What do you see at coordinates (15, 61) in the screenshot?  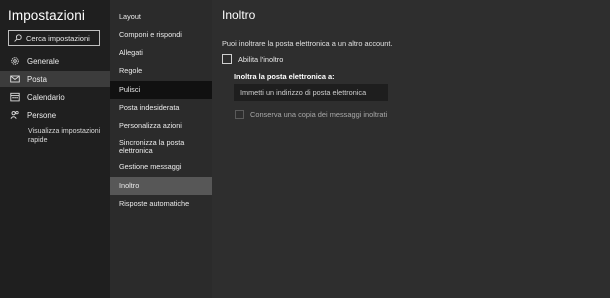 I see `gear-icon` at bounding box center [15, 61].